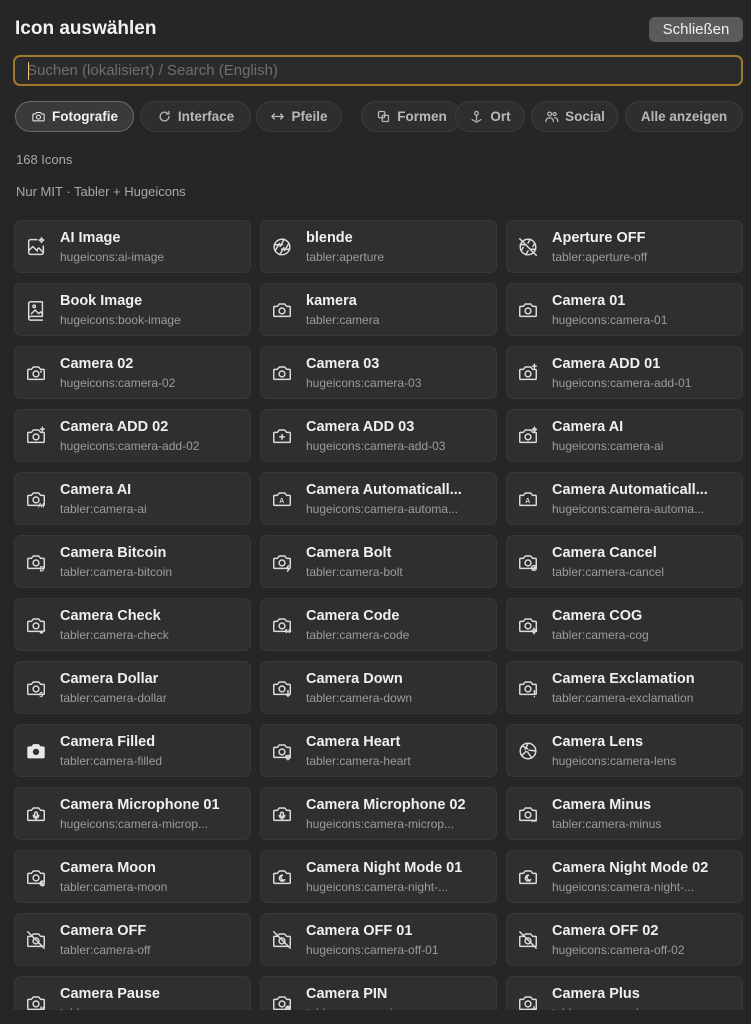 The width and height of the screenshot is (751, 1024). Describe the element at coordinates (140, 805) in the screenshot. I see `icon-card-name: Camera Microphone 01` at that location.